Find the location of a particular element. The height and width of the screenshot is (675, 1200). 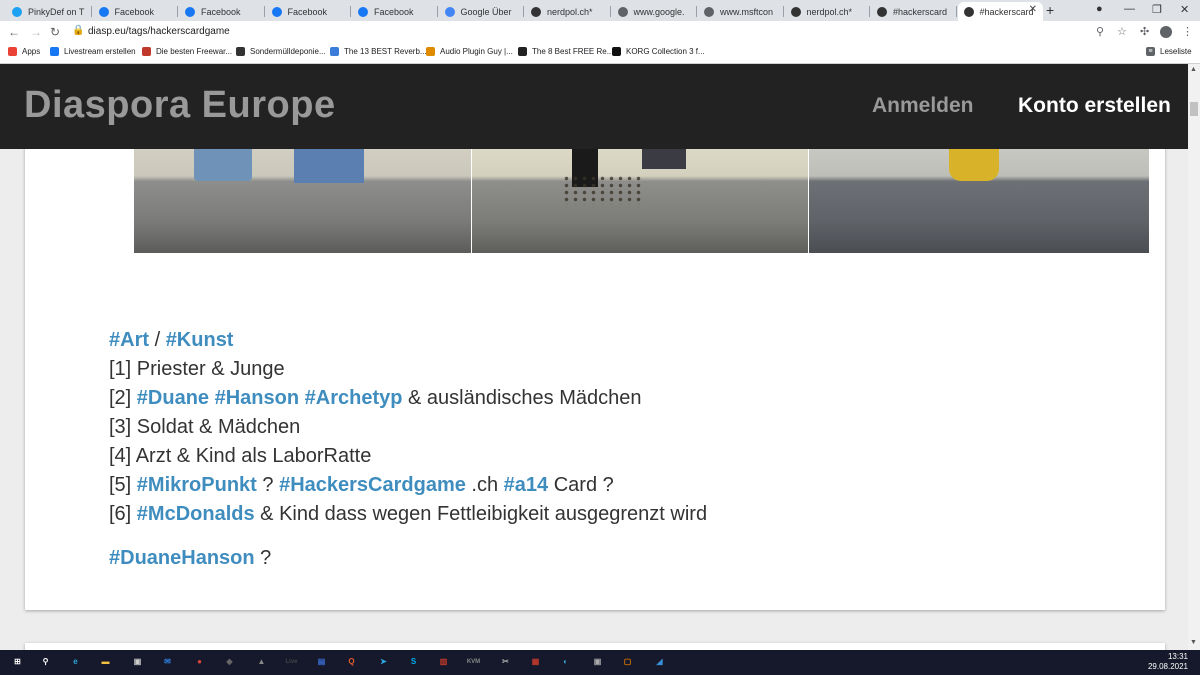

page-scrollbar: ▲ ▼ is located at coordinates (1194, 357).